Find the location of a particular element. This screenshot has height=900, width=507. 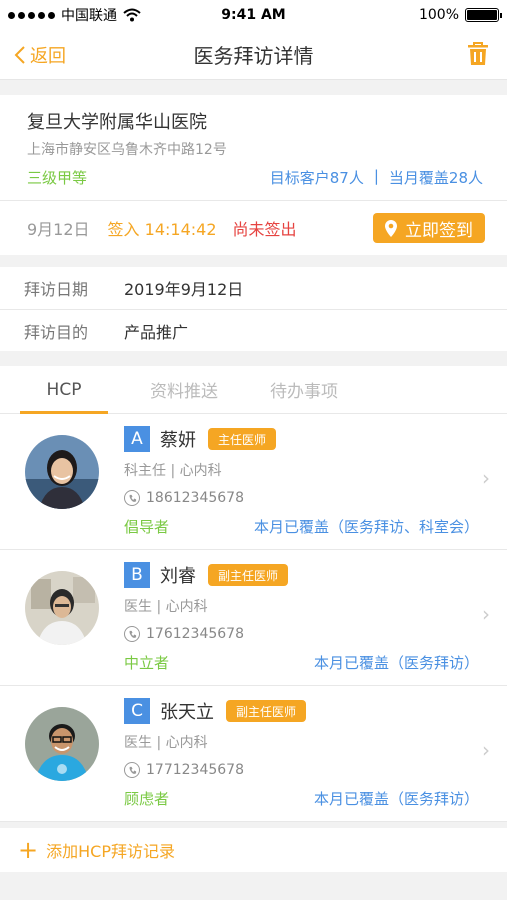

hcp-footer: 倡导者 本月已覆盖（医务拜访、科室会） is located at coordinates (301, 526).